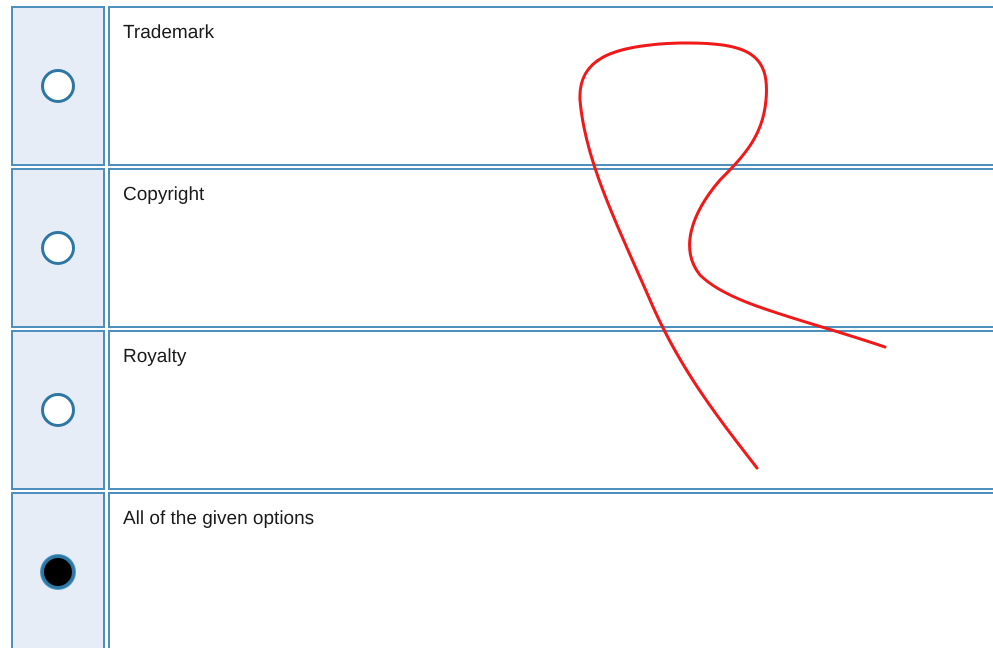  I want to click on option-label: All of the given options, so click(218, 518).